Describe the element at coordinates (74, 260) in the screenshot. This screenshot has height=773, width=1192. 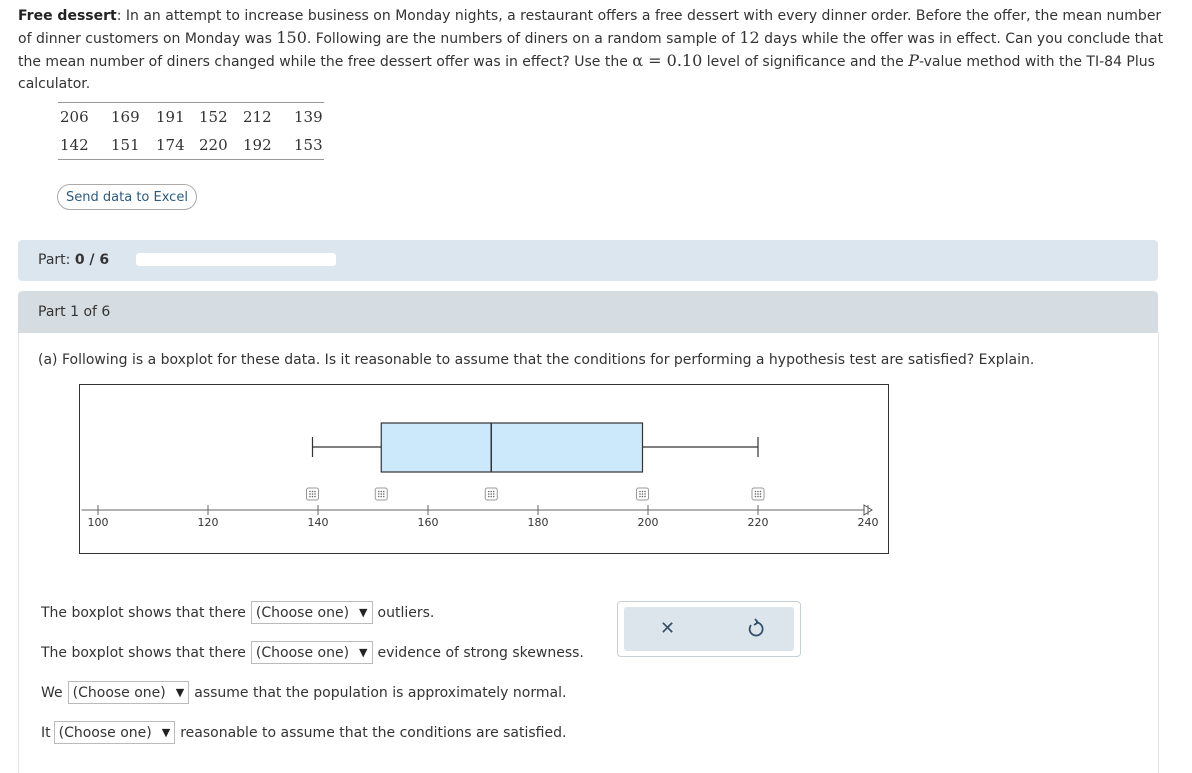
I see `progress-label: Part: 0 / 6` at that location.